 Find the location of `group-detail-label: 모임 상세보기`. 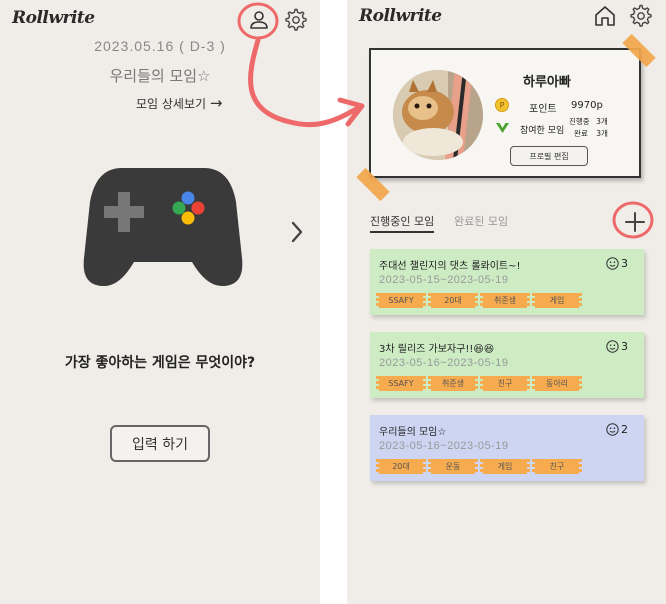

group-detail-label: 모임 상세보기 is located at coordinates (171, 104).